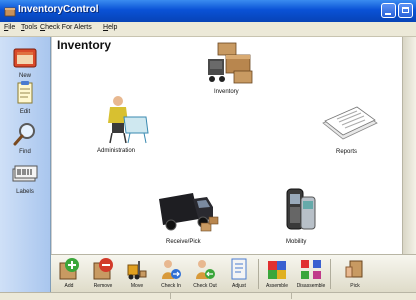  I want to click on module-label: Administration, so click(116, 151).